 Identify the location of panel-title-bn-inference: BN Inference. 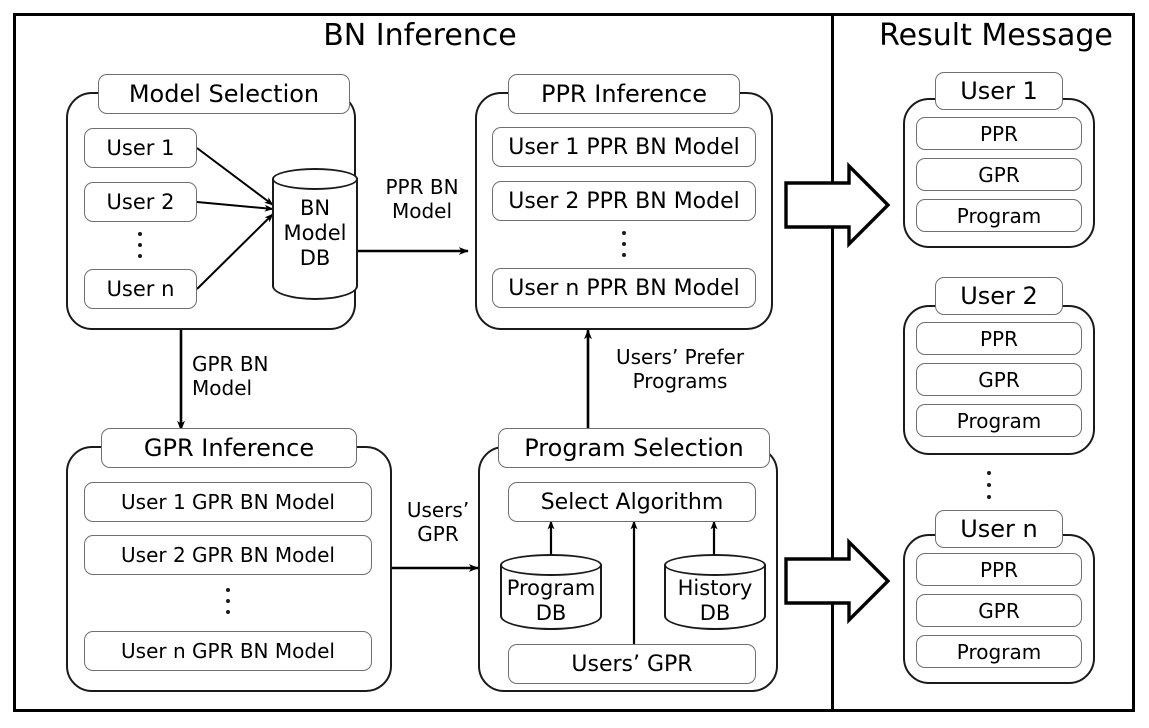
(420, 35).